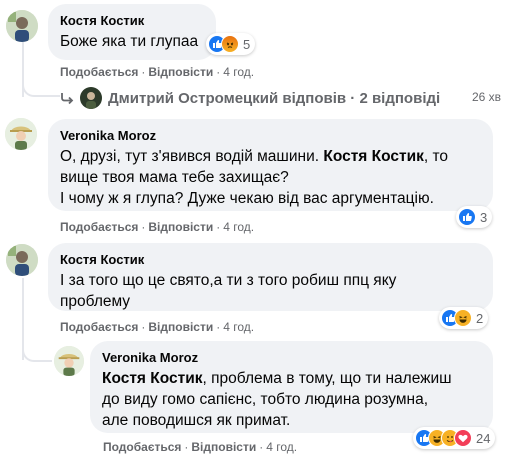  I want to click on reactions-count: 3, so click(484, 217).